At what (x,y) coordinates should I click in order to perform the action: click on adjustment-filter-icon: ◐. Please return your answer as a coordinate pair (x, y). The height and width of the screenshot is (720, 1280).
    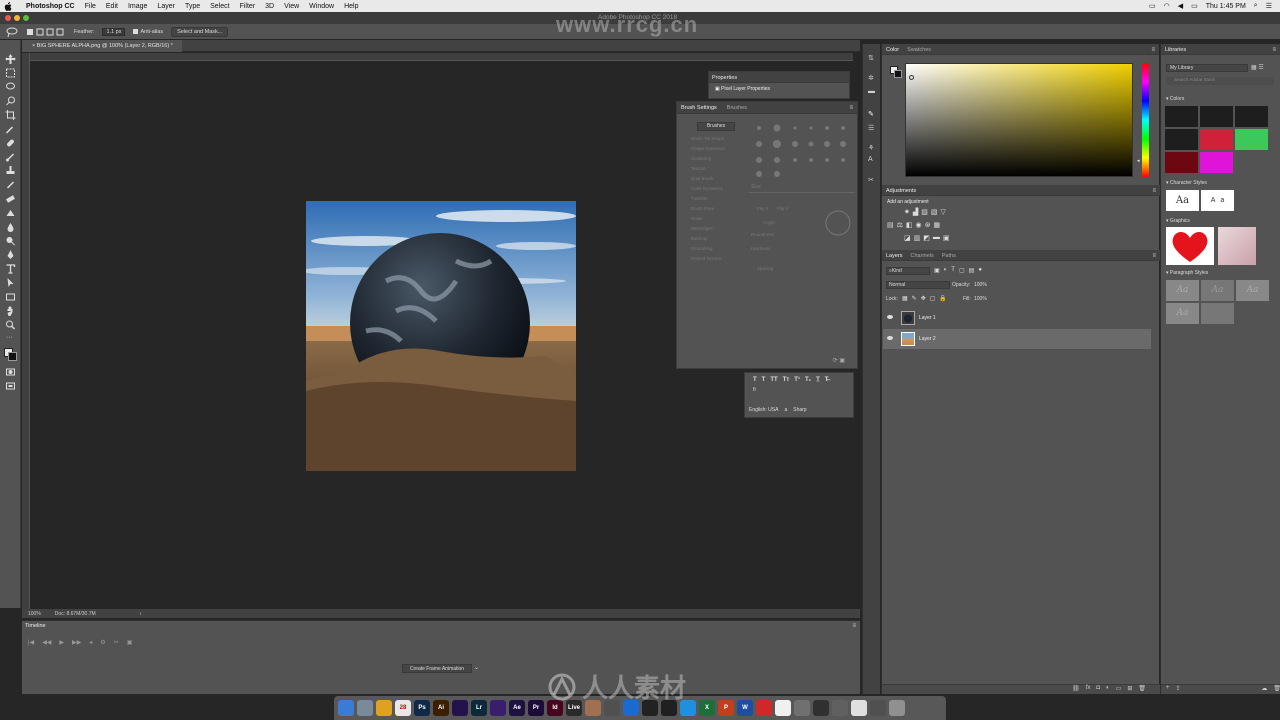
    Looking at the image, I should click on (946, 270).